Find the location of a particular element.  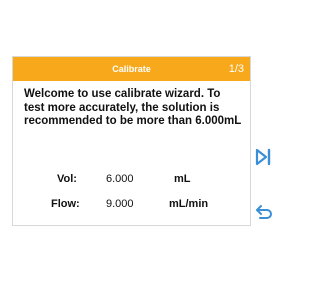

back-button is located at coordinates (264, 212).